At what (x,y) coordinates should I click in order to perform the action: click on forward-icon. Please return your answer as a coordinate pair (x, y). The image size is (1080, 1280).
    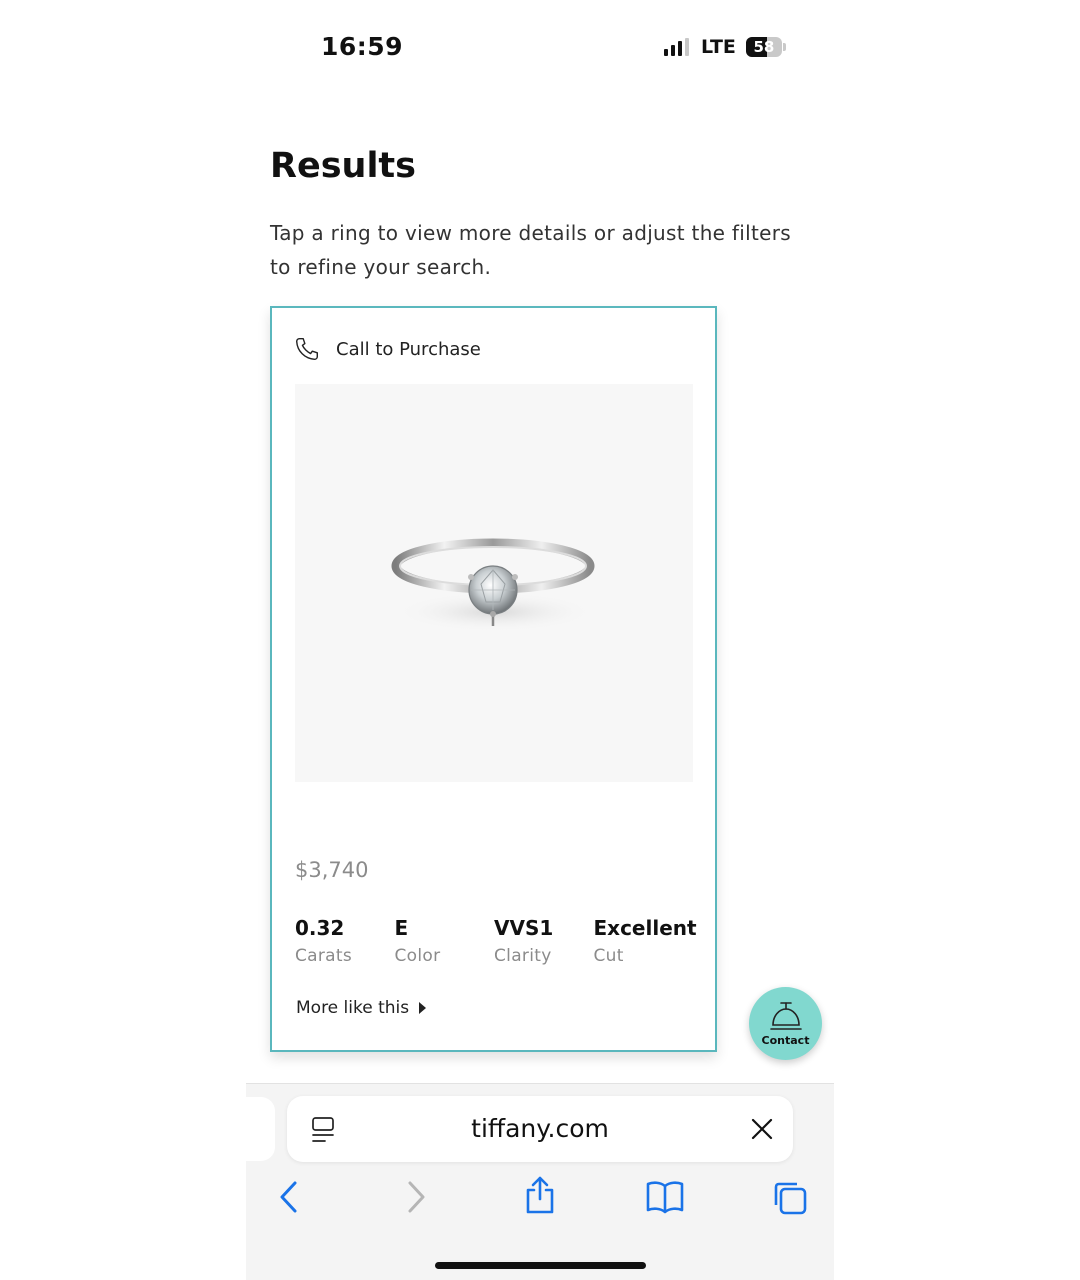
    Looking at the image, I should click on (416, 1197).